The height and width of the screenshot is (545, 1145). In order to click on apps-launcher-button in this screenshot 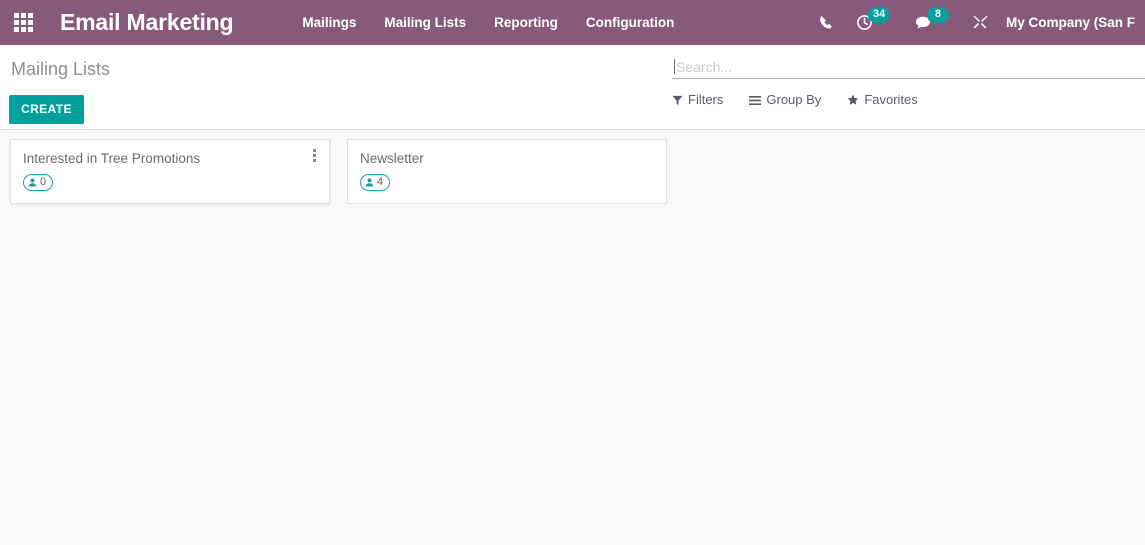, I will do `click(23, 22)`.